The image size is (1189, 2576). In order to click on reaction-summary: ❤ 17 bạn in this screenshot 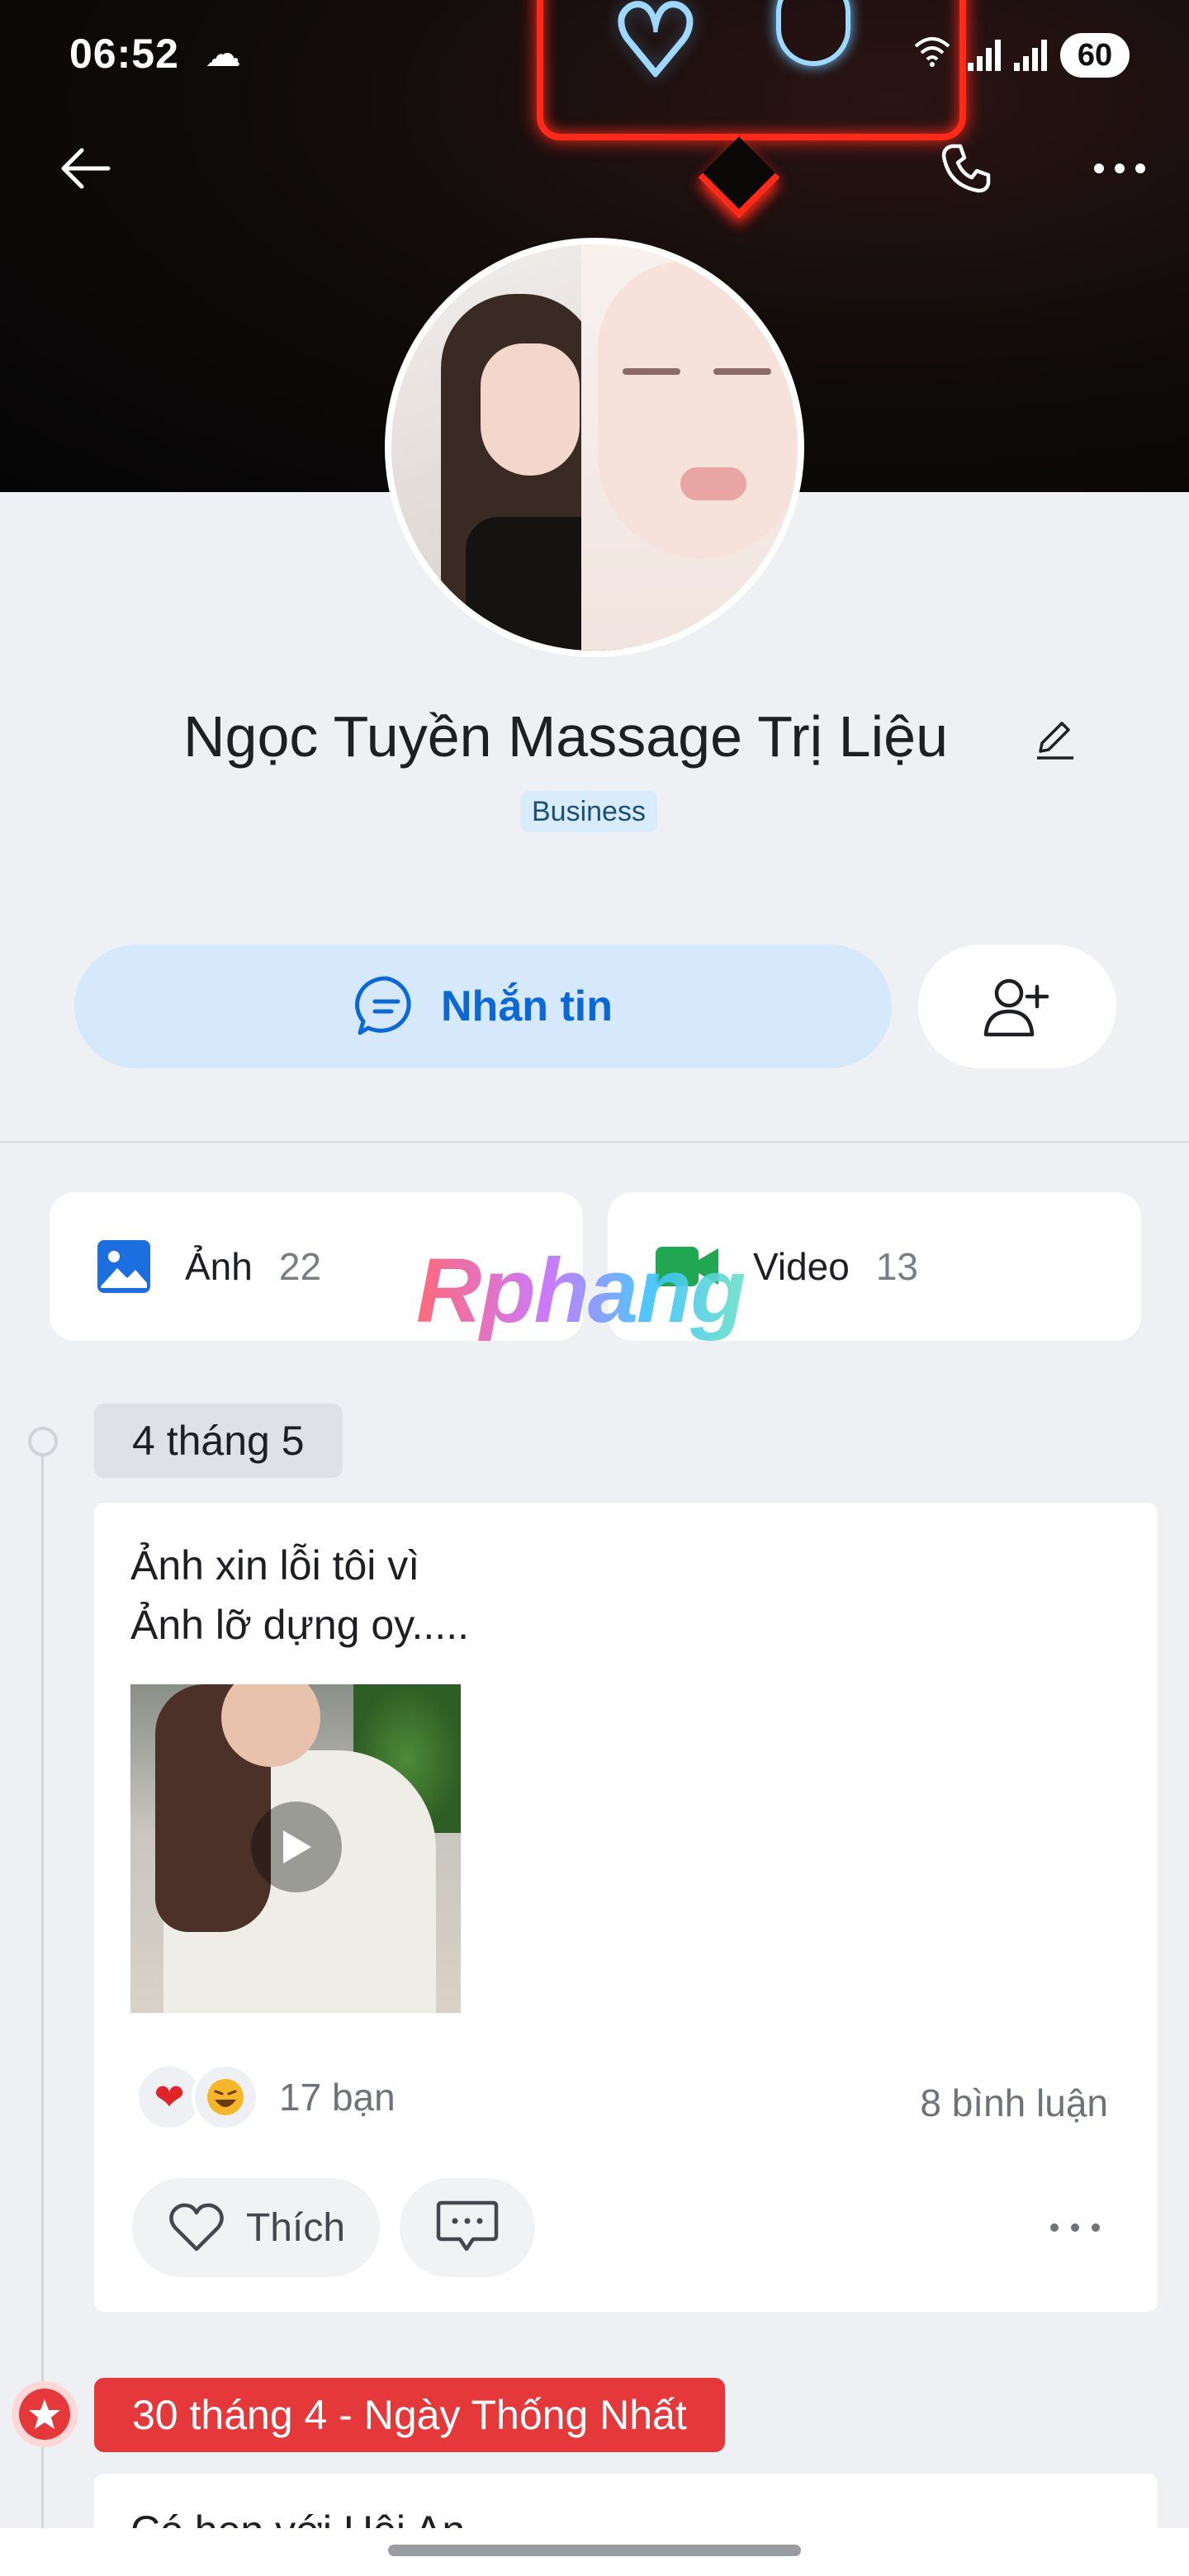, I will do `click(265, 2097)`.